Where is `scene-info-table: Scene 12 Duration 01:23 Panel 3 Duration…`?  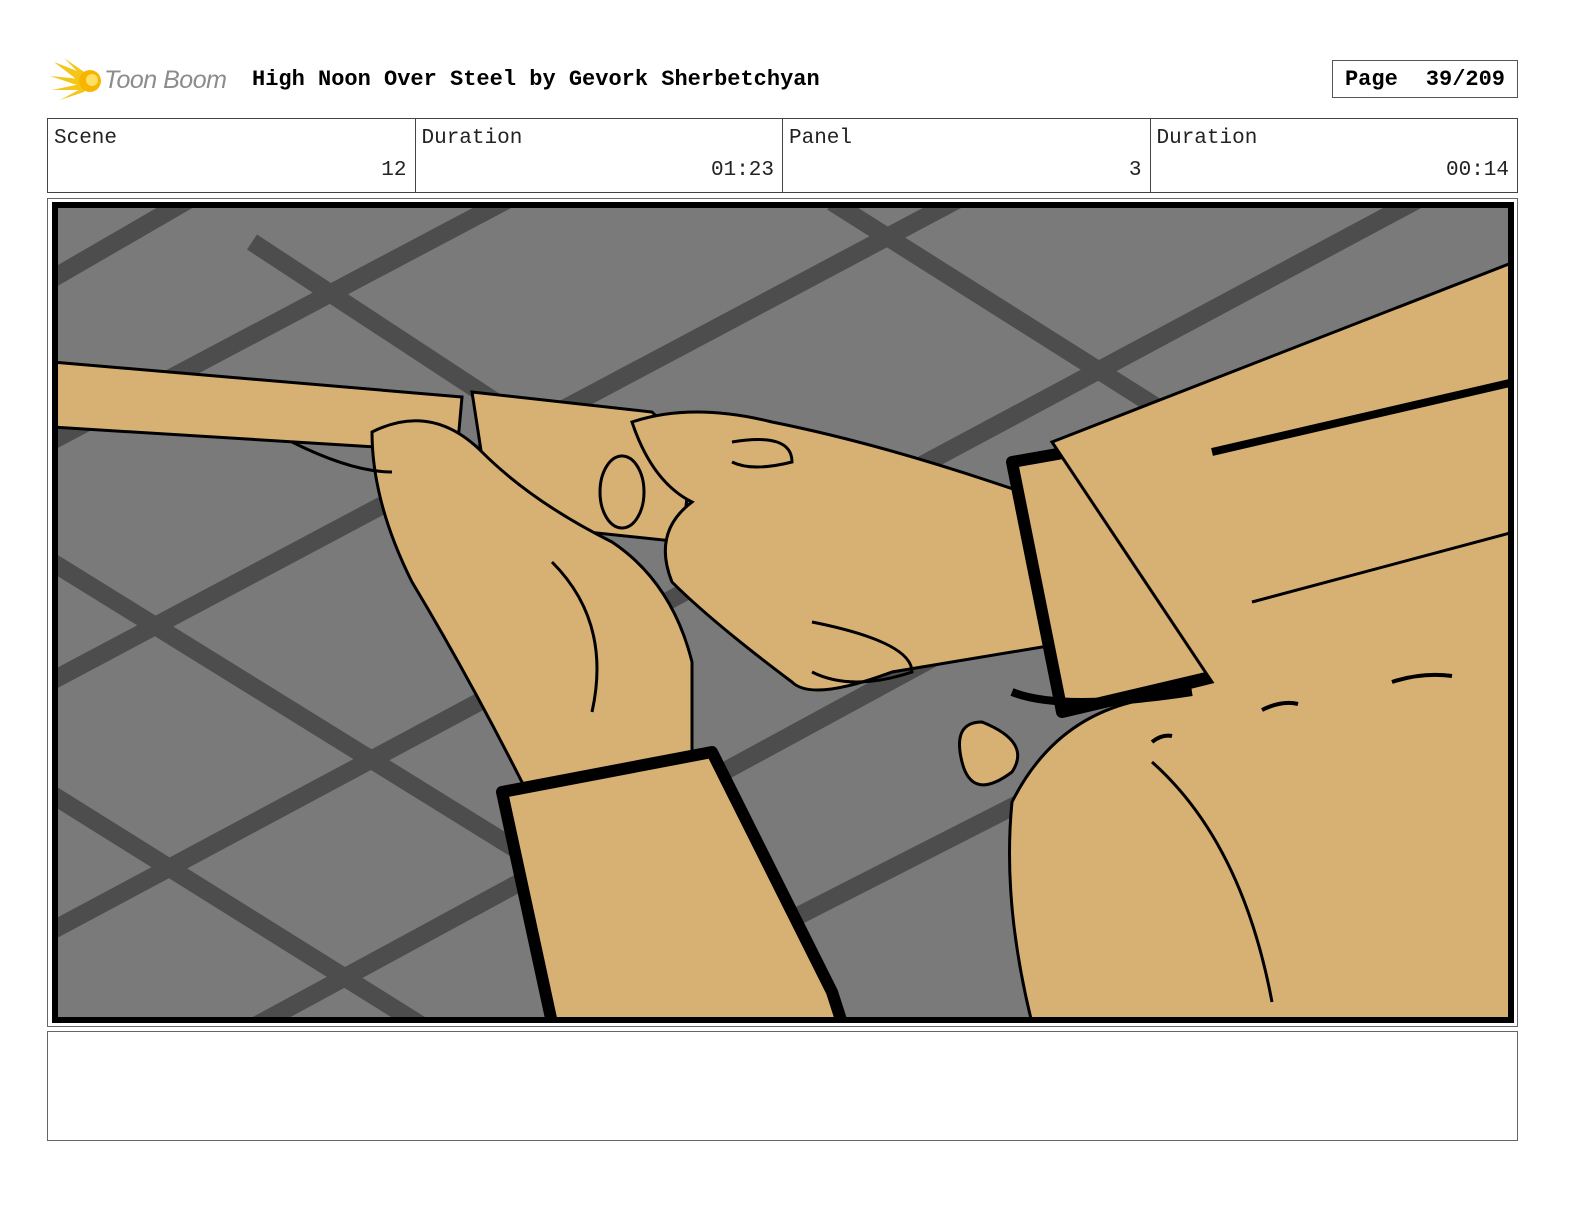 scene-info-table: Scene 12 Duration 01:23 Panel 3 Duration… is located at coordinates (782, 155).